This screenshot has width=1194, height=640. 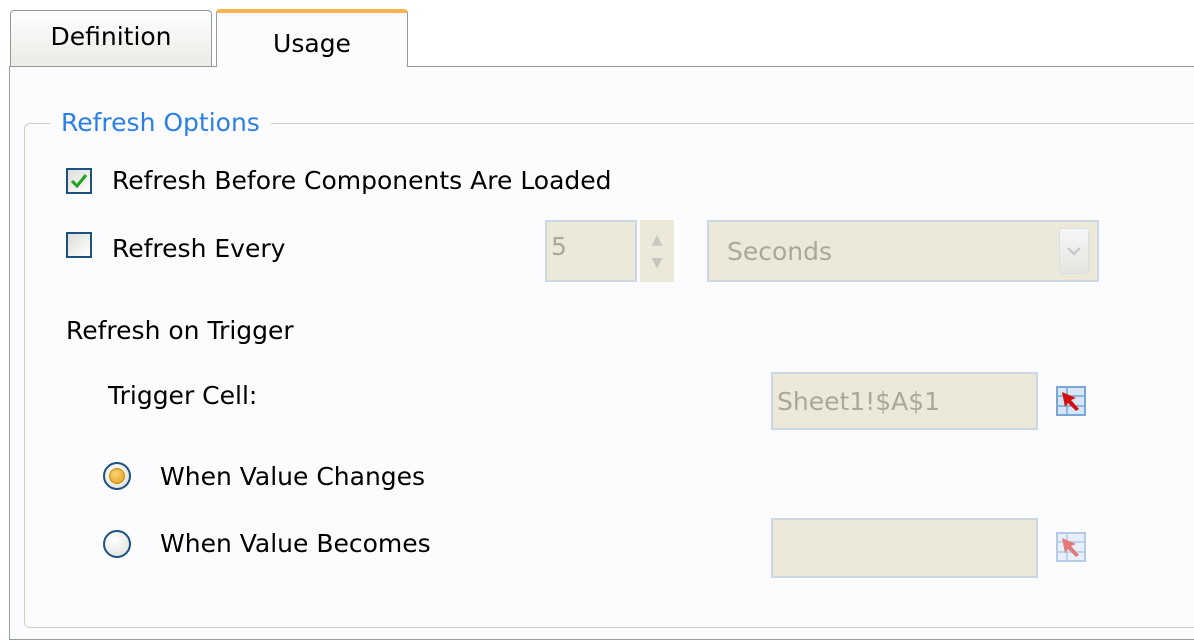 What do you see at coordinates (657, 251) in the screenshot?
I see `interval-spinner: ▲ ▼` at bounding box center [657, 251].